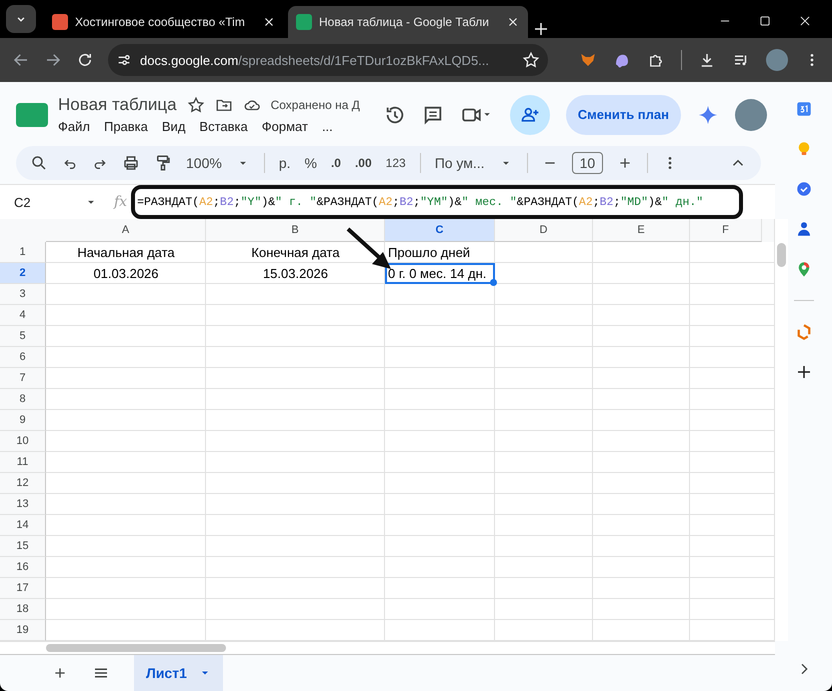 Image resolution: width=832 pixels, height=691 pixels. I want to click on increase-decimals-button: .00, so click(363, 163).